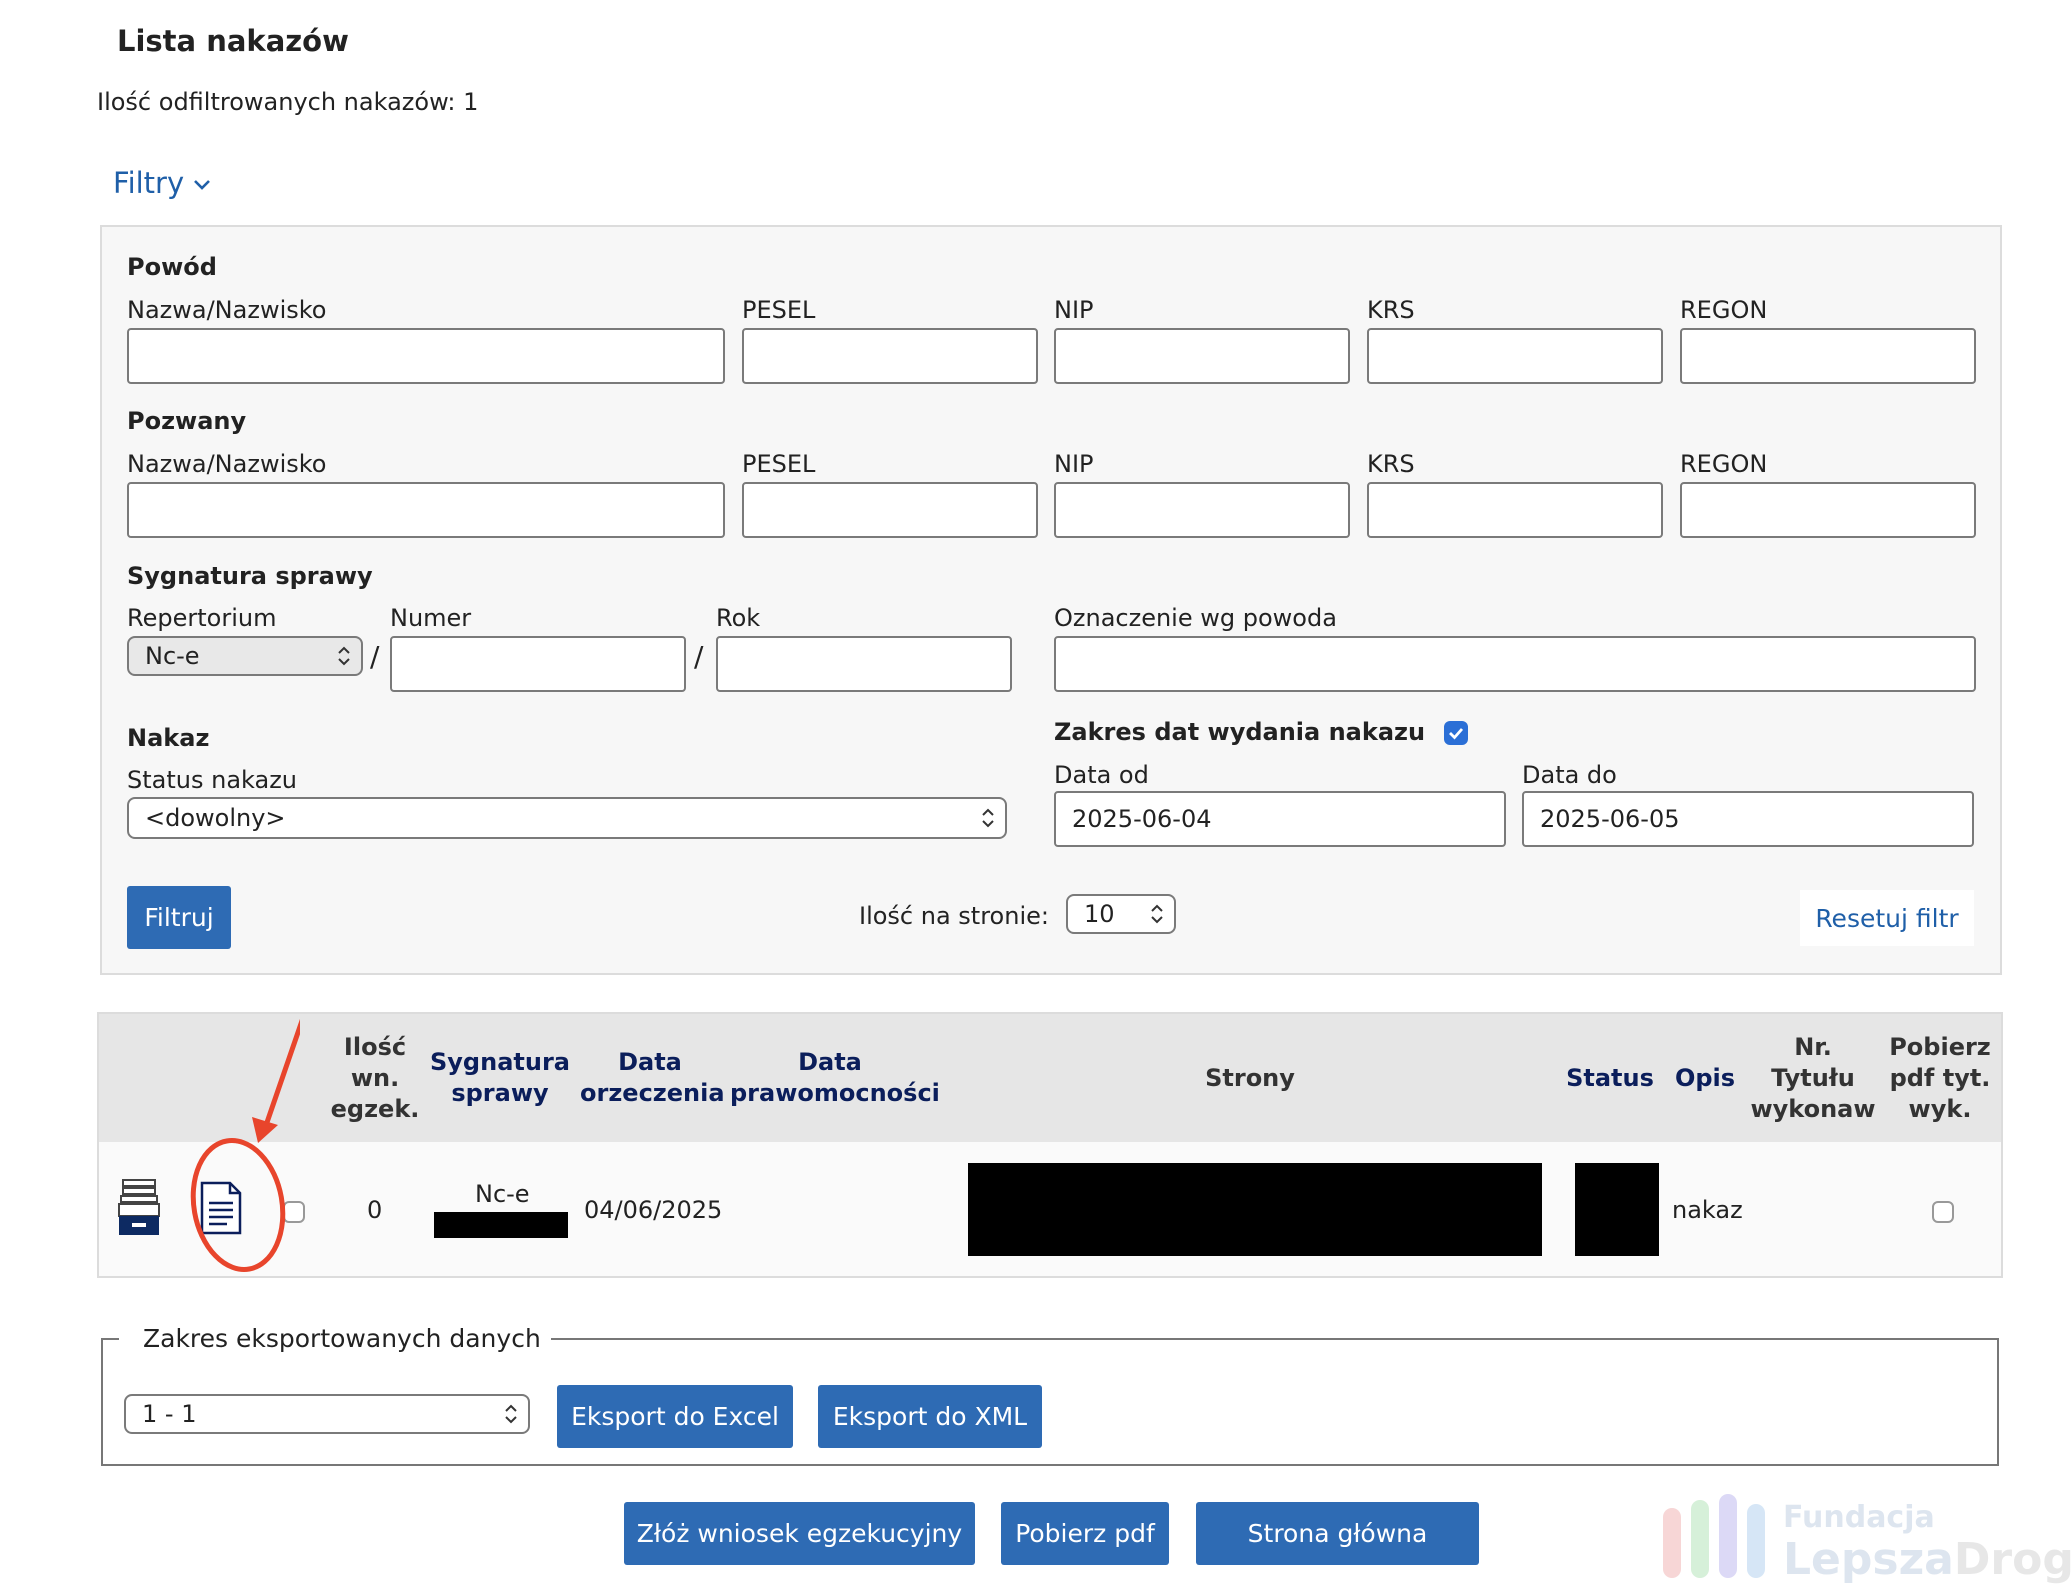 The width and height of the screenshot is (2072, 1585). Describe the element at coordinates (1337, 1533) in the screenshot. I see `home-button: Strona główna` at that location.